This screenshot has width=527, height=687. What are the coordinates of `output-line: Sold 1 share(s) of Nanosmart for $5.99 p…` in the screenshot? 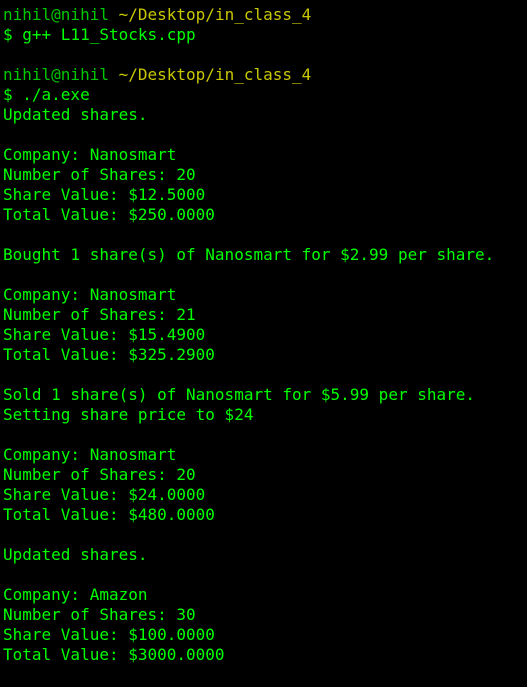 It's located at (239, 394).